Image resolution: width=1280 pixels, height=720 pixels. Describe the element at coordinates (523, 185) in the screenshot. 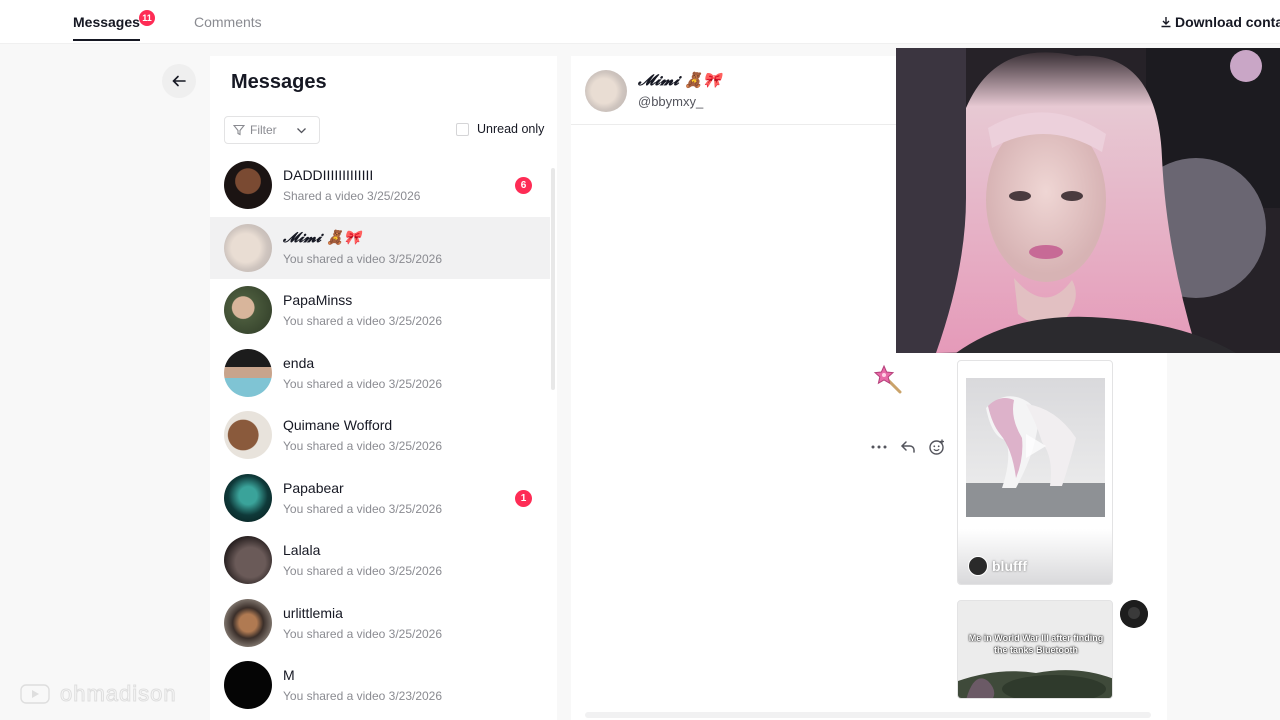

I see `unread-count-badge: 6` at that location.